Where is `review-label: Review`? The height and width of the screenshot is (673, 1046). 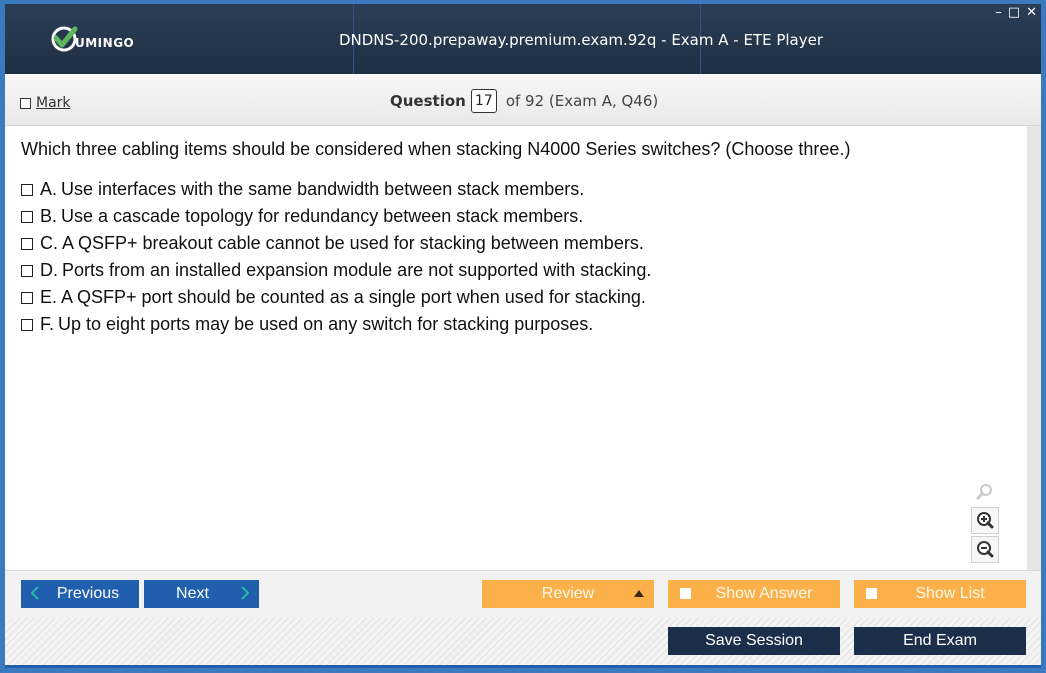 review-label: Review is located at coordinates (568, 593).